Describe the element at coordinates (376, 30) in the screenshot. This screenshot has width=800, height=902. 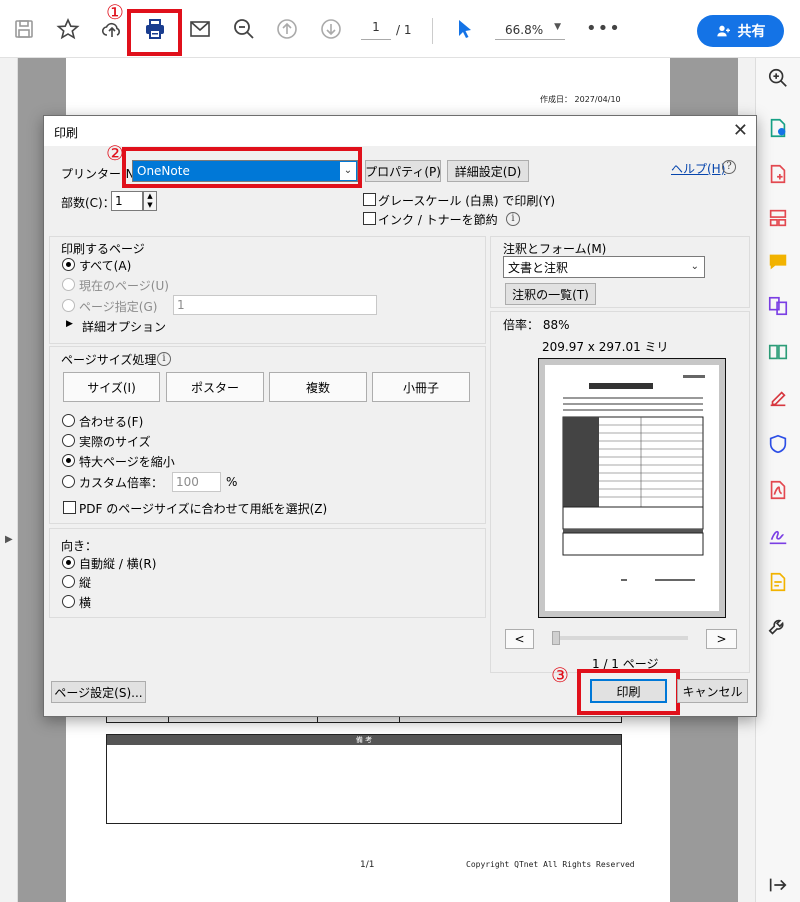
I see `page-number-input: 1` at that location.